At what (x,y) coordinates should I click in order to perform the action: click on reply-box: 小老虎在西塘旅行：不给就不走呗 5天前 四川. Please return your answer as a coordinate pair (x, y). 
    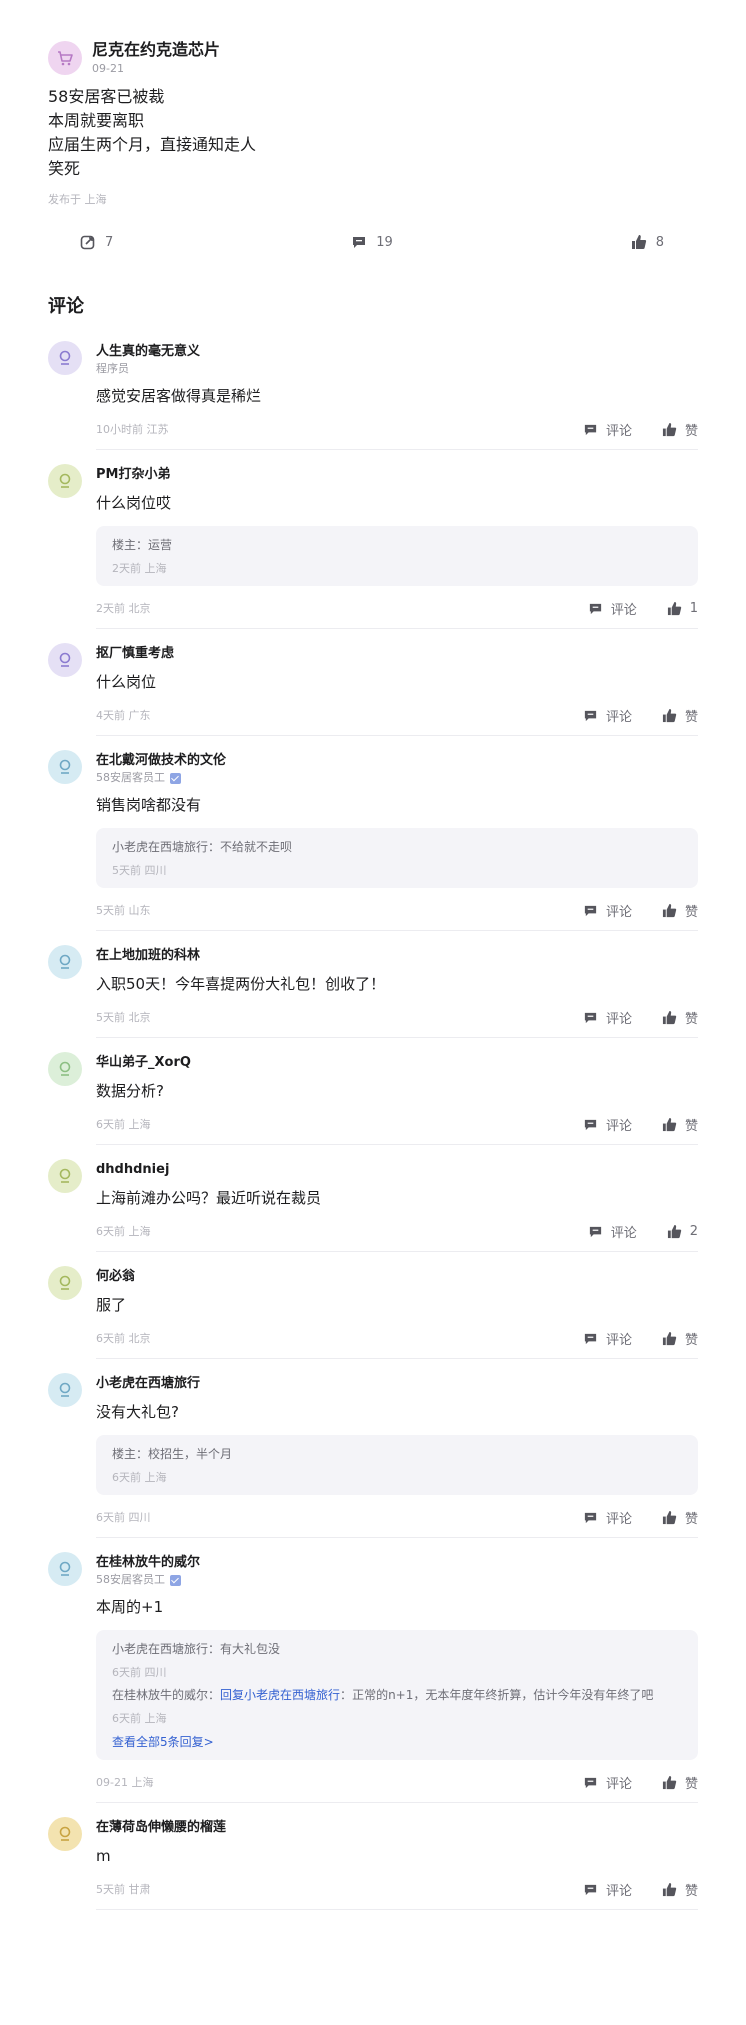
    Looking at the image, I should click on (397, 858).